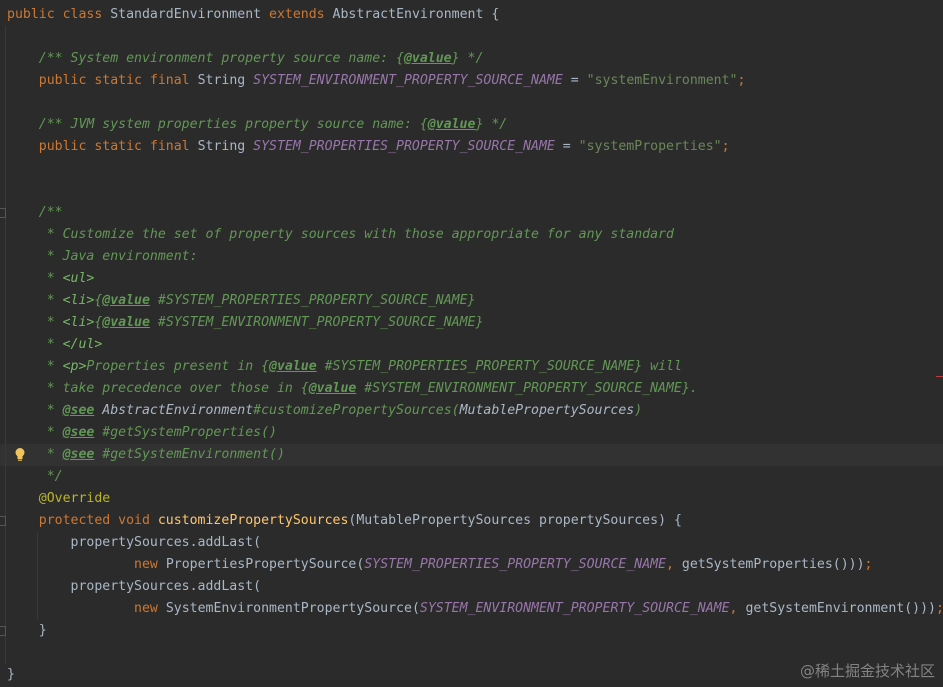  What do you see at coordinates (20, 454) in the screenshot?
I see `lightbulb-icon` at bounding box center [20, 454].